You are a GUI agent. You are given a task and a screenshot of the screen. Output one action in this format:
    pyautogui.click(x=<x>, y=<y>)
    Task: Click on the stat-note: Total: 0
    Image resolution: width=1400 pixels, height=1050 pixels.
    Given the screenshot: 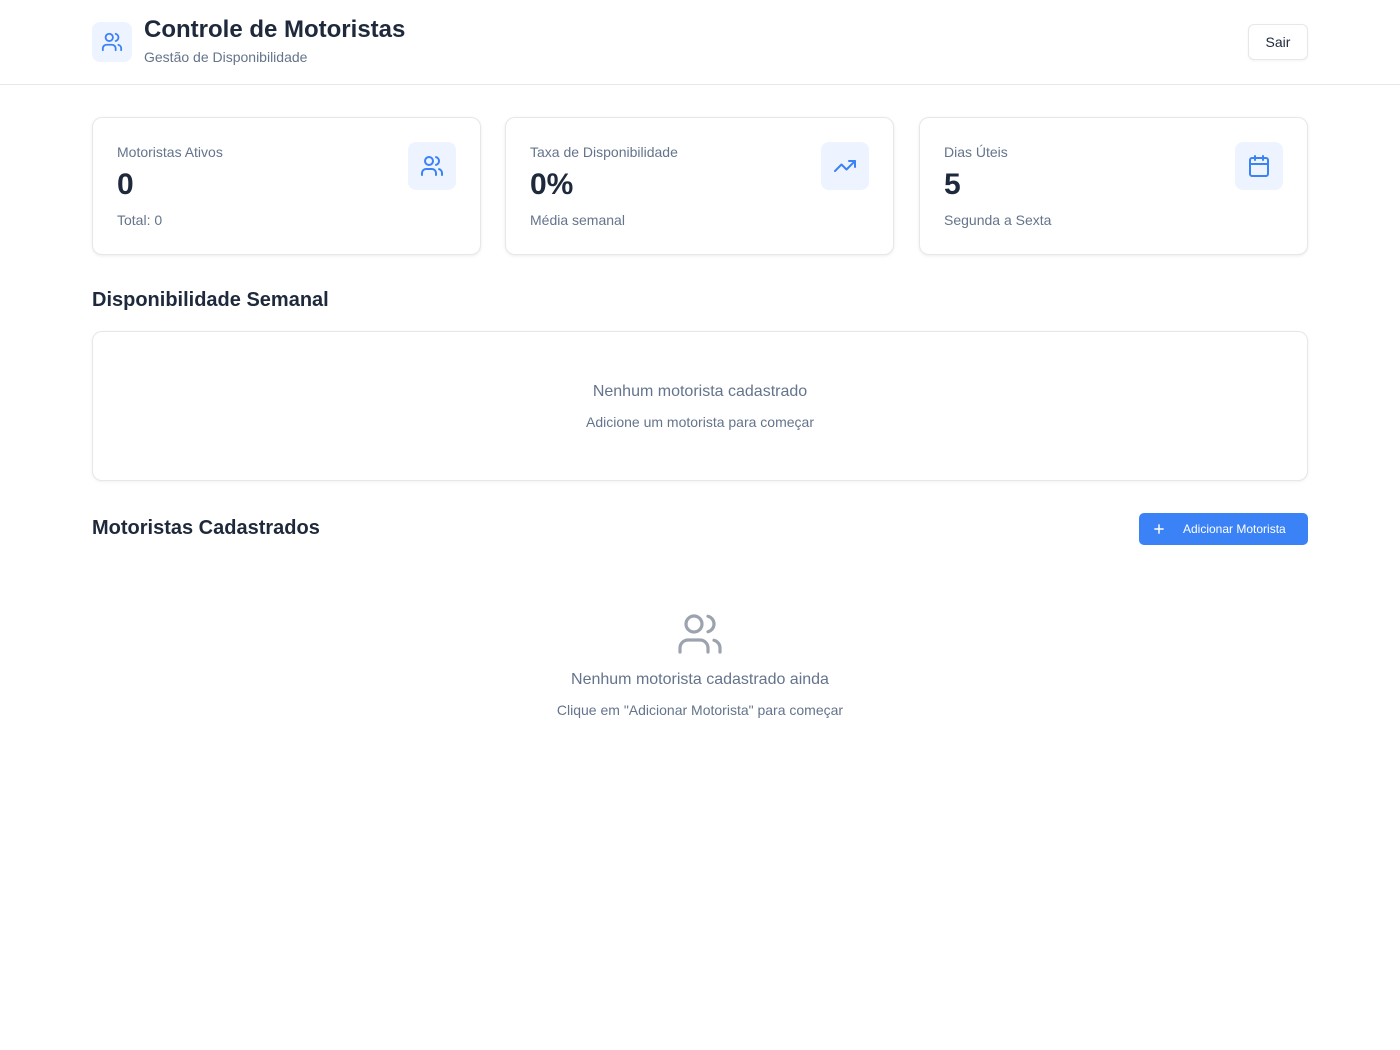 What is the action you would take?
    pyautogui.click(x=140, y=220)
    